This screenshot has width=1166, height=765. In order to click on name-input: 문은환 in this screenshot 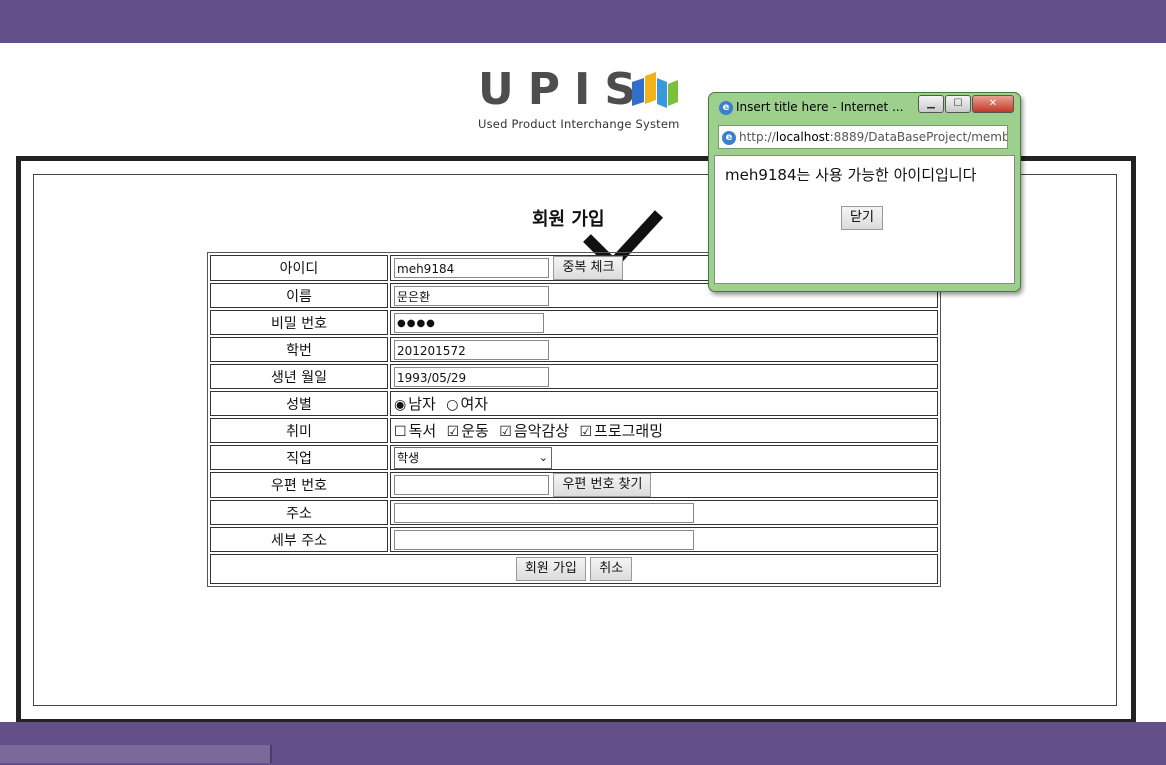, I will do `click(471, 295)`.